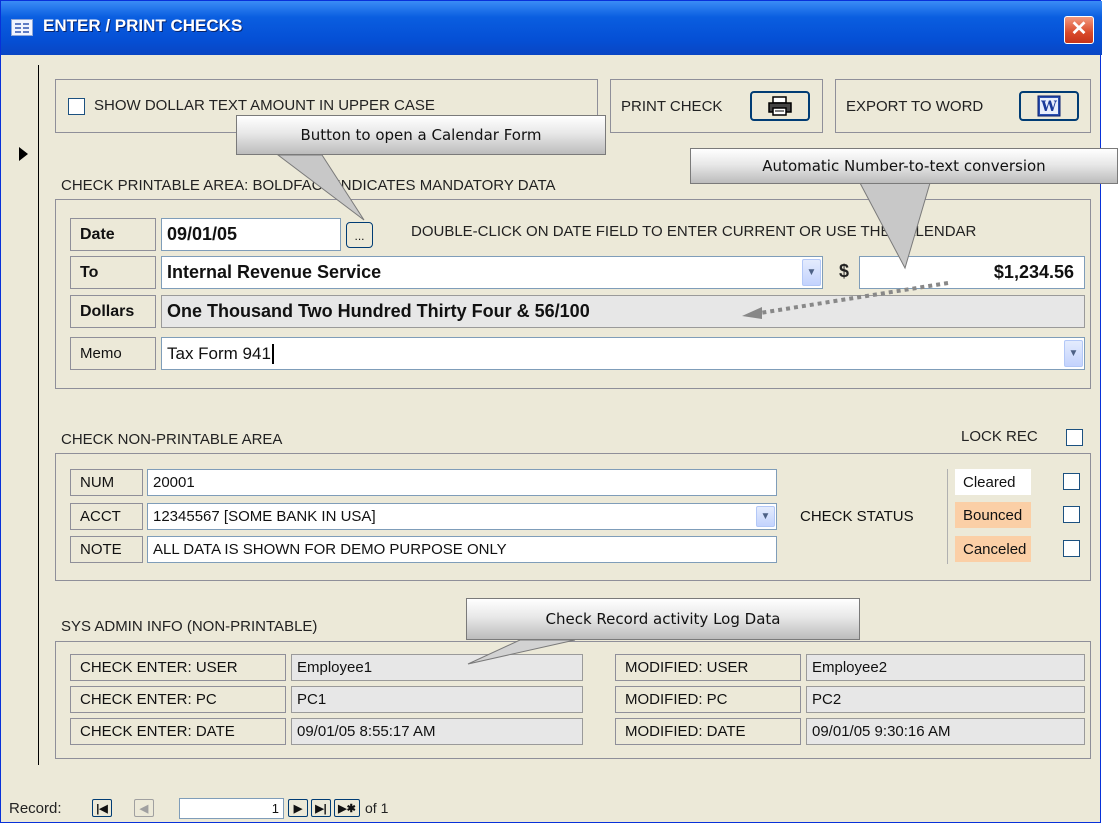 Image resolution: width=1120 pixels, height=823 pixels. What do you see at coordinates (663, 619) in the screenshot?
I see `log-callout: Check Record activity Log Data` at bounding box center [663, 619].